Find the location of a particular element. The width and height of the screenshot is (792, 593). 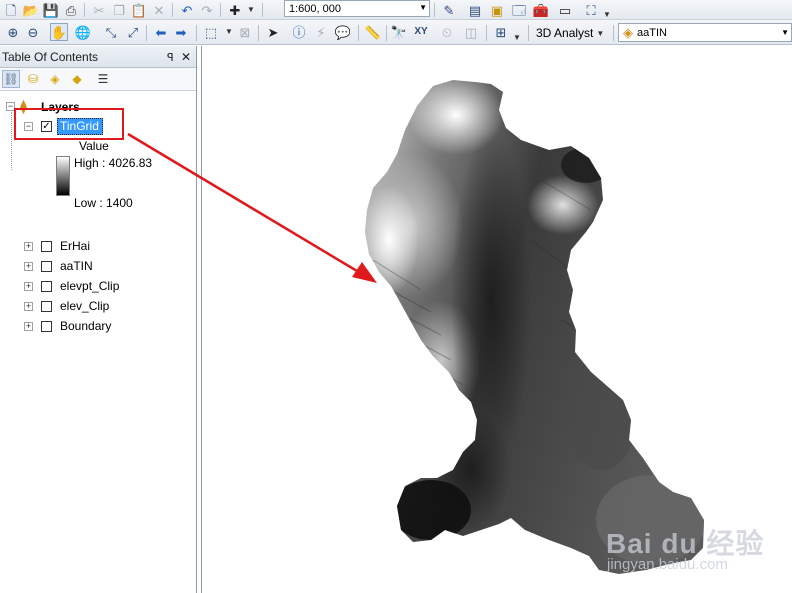

boundary-visibility-checkbox is located at coordinates (46, 326).